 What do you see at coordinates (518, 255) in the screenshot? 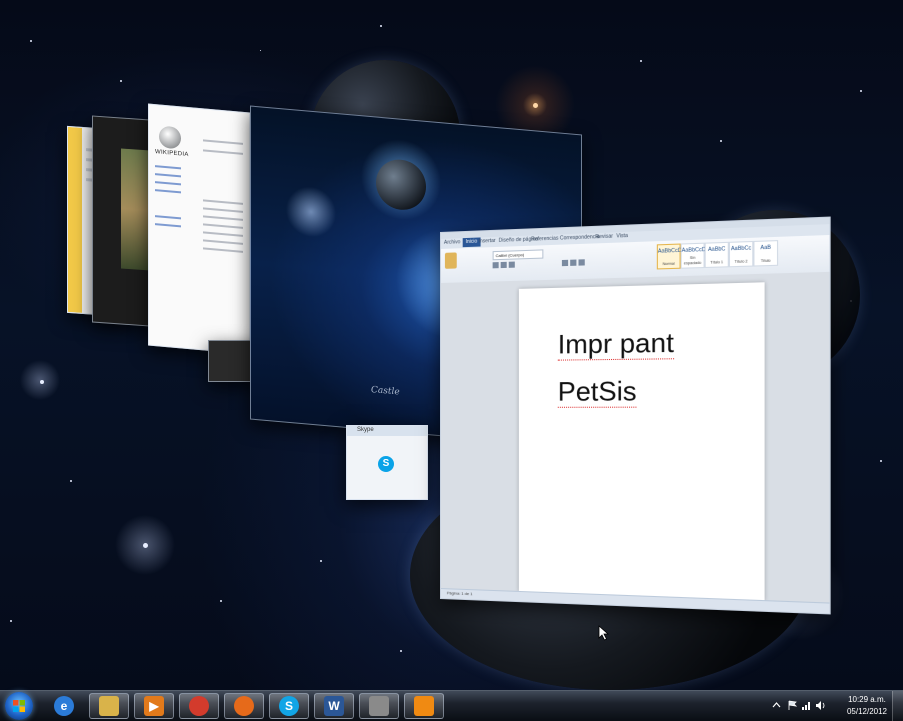
I see `font-name-box: Calibri (Cuerpo)` at bounding box center [518, 255].